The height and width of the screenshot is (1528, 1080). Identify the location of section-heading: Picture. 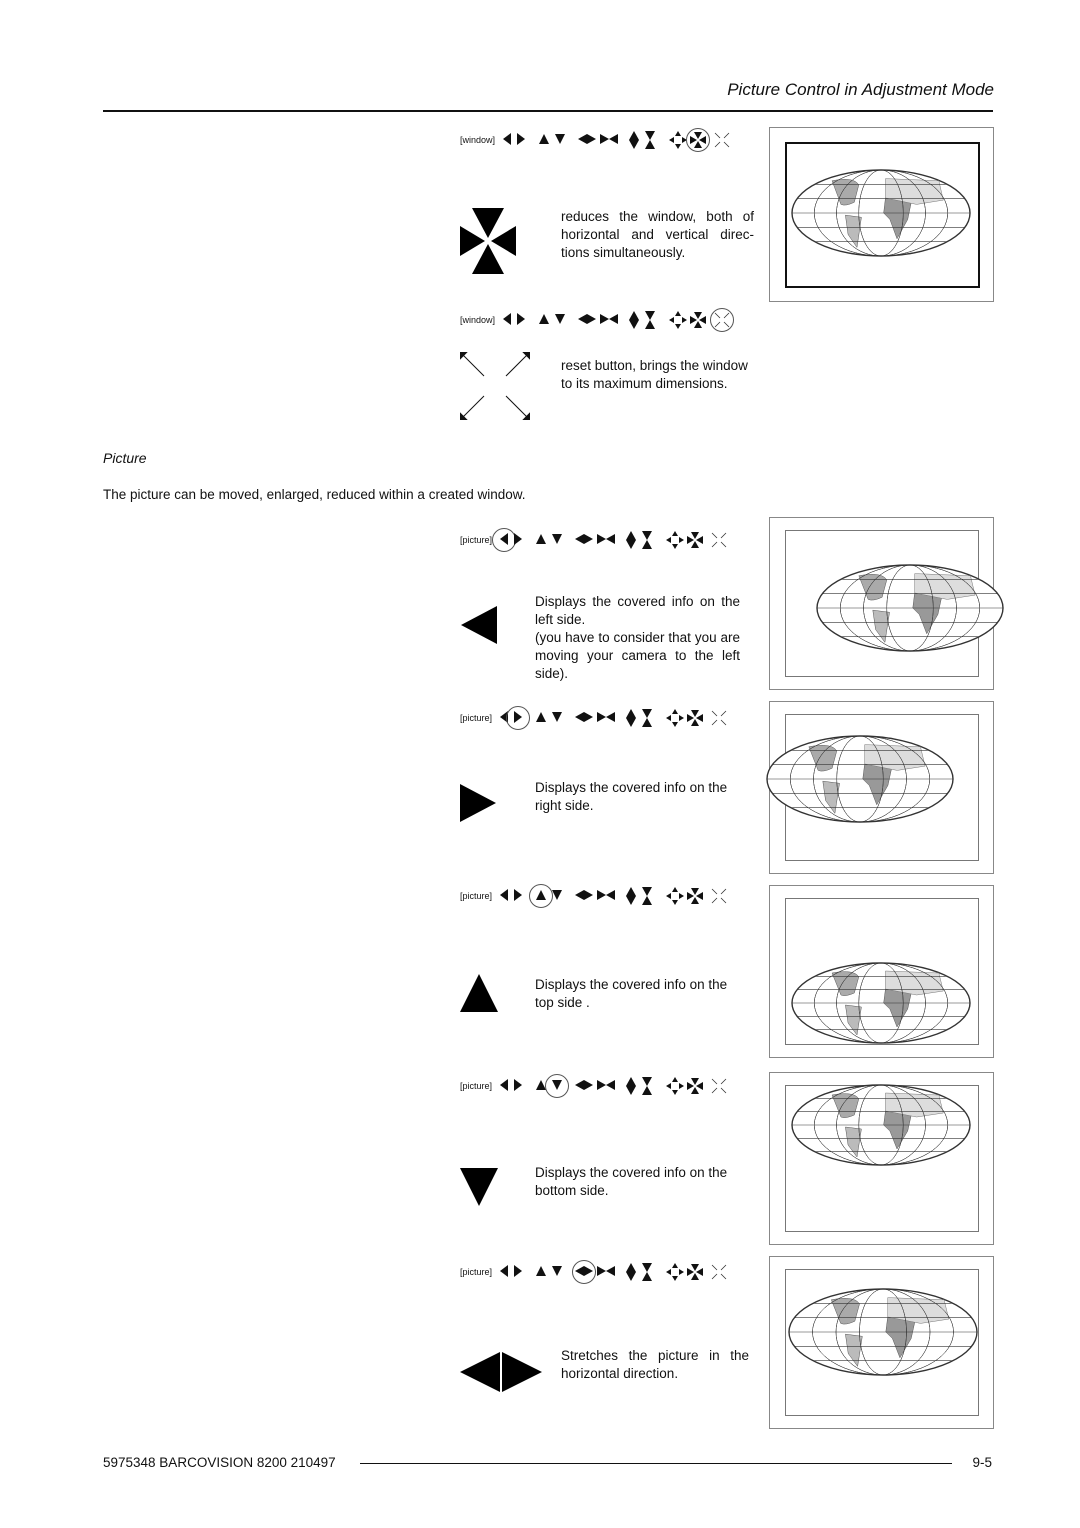
(125, 458).